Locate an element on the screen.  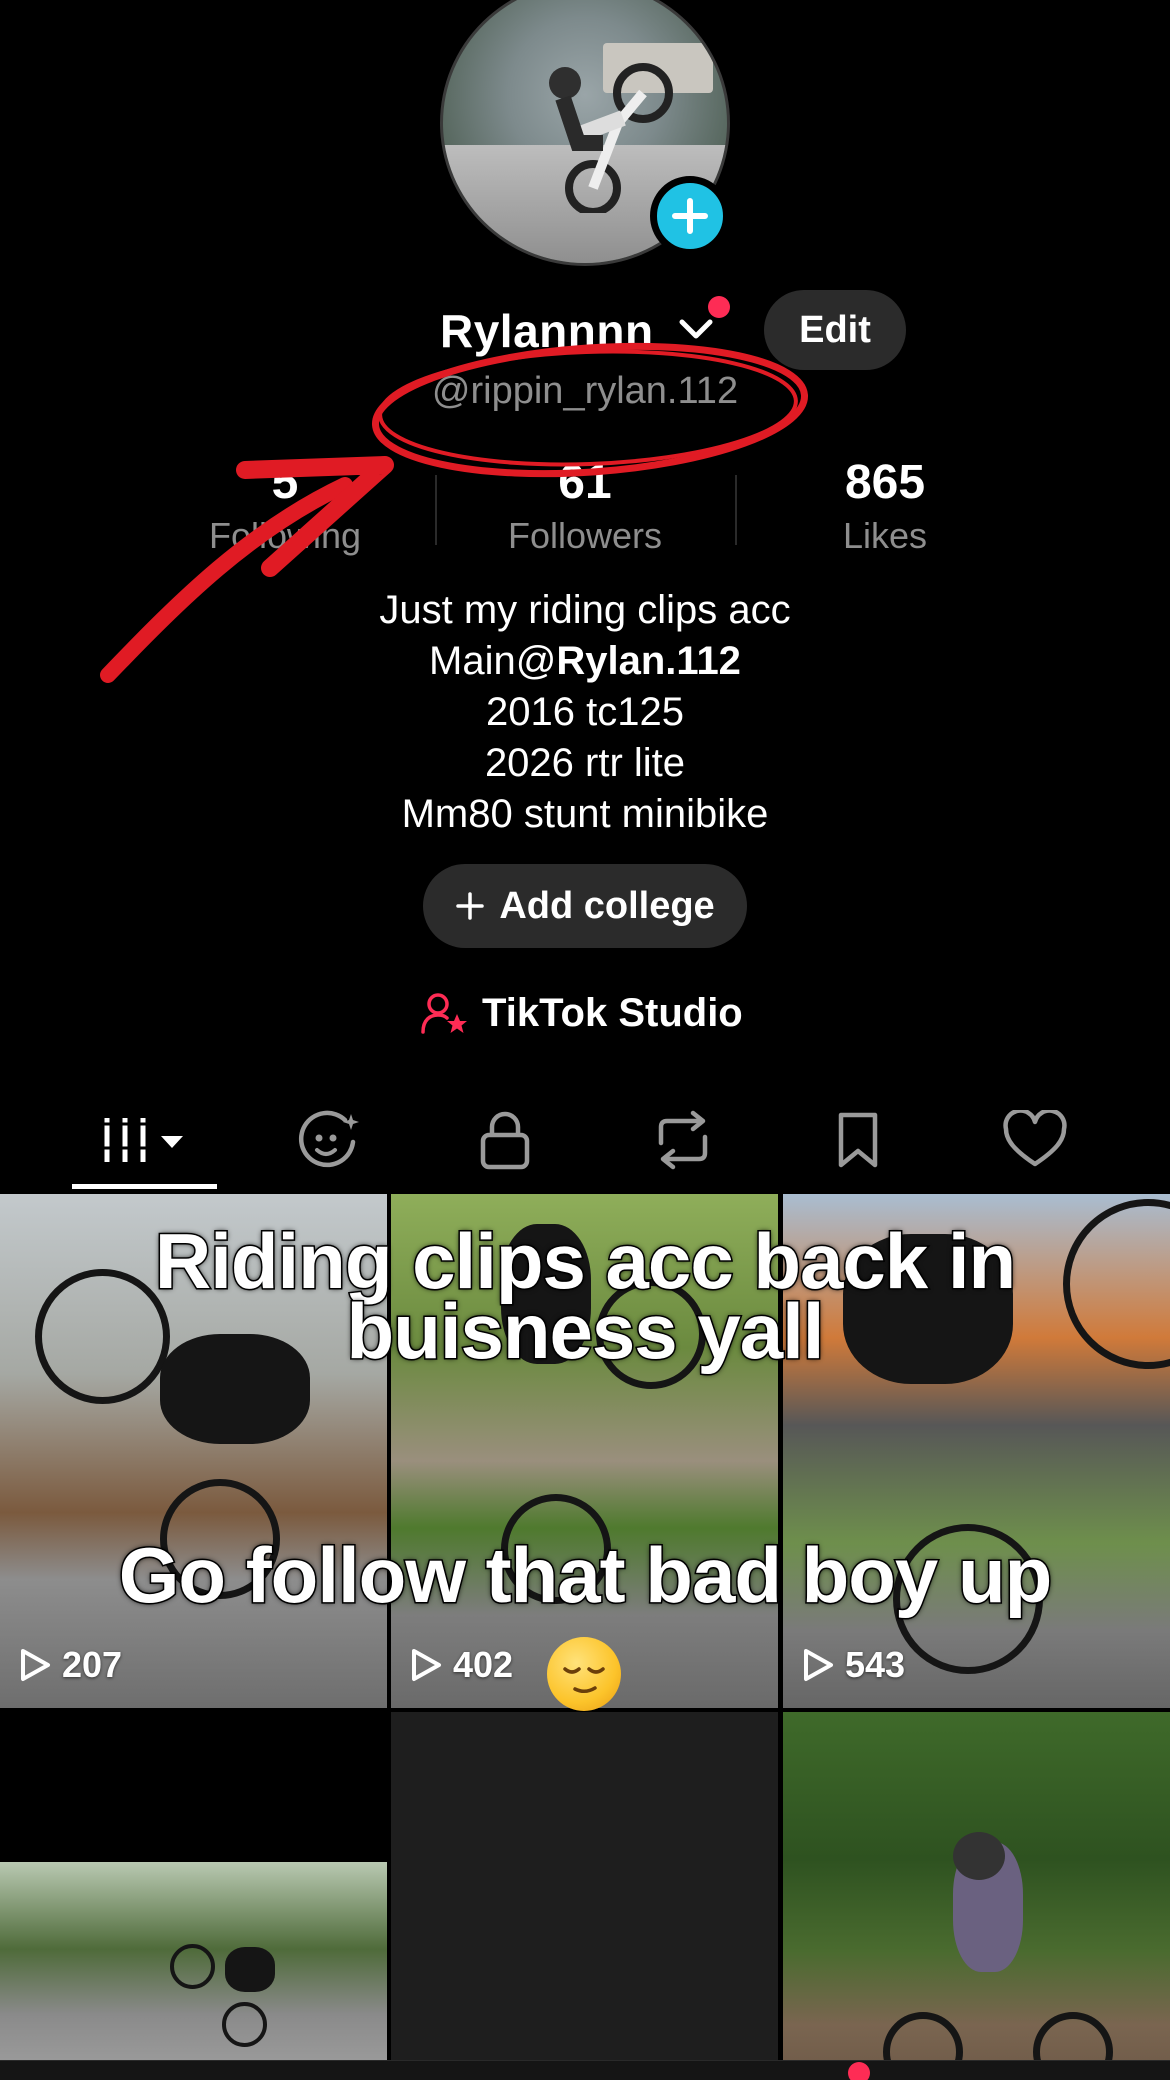
bio-line: Main@Rylan.112 is located at coordinates (585, 661).